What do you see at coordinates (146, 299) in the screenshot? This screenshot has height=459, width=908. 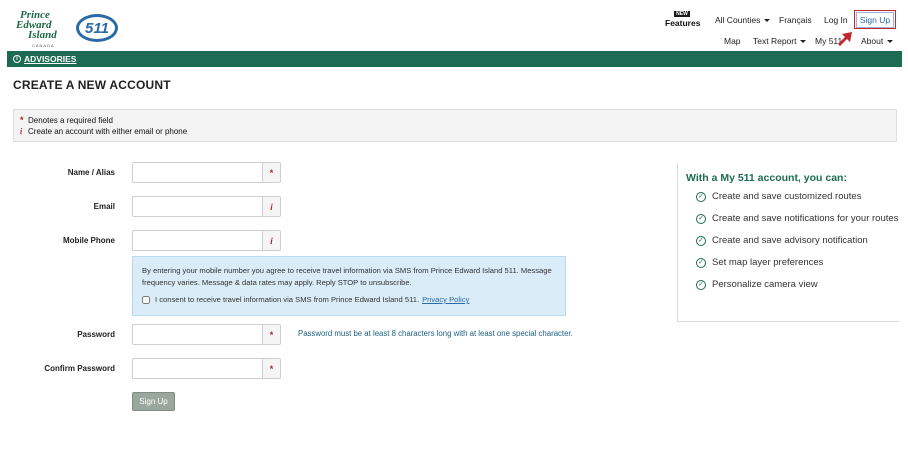 I see `sms-consent-checkbox` at bounding box center [146, 299].